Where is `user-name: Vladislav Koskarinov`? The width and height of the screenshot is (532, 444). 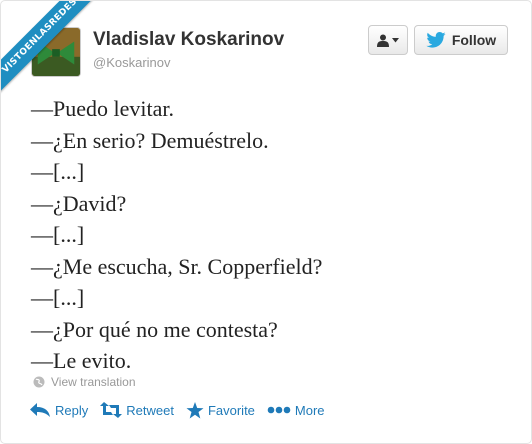 user-name: Vladislav Koskarinov is located at coordinates (188, 40).